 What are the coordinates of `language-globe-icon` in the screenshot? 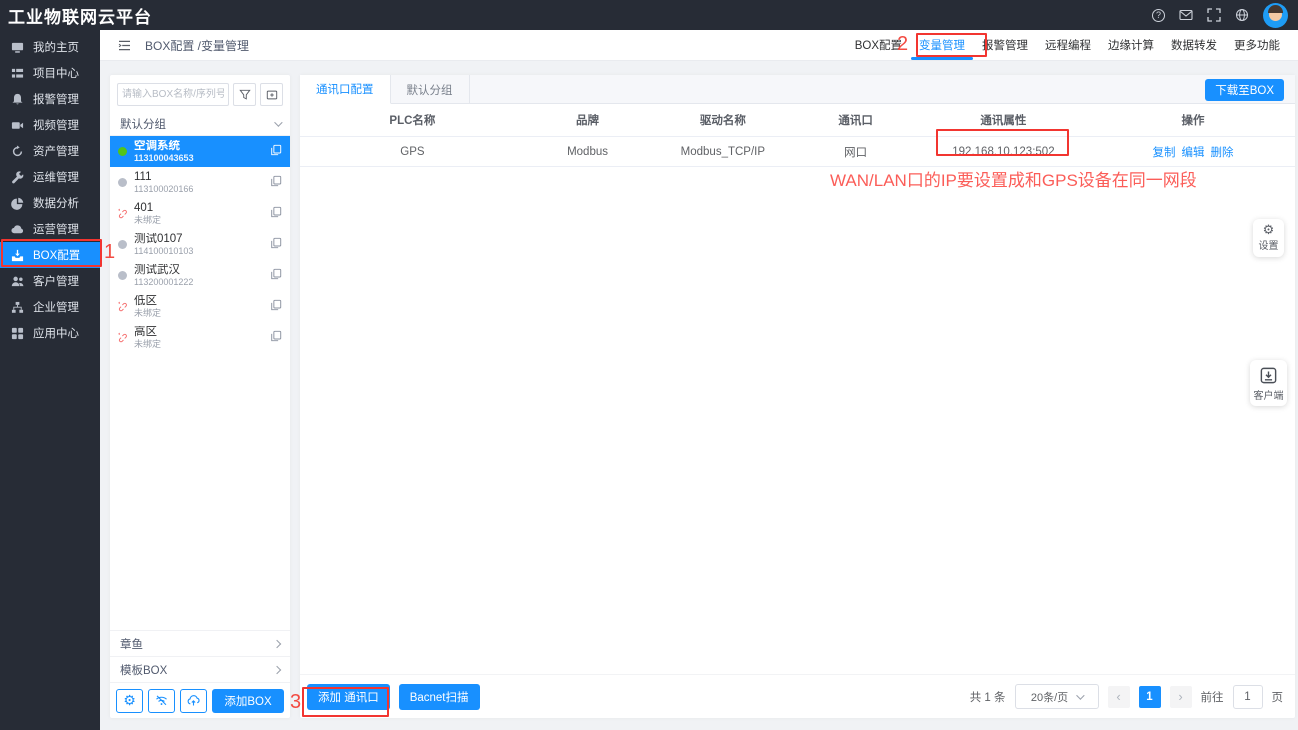 It's located at (1242, 15).